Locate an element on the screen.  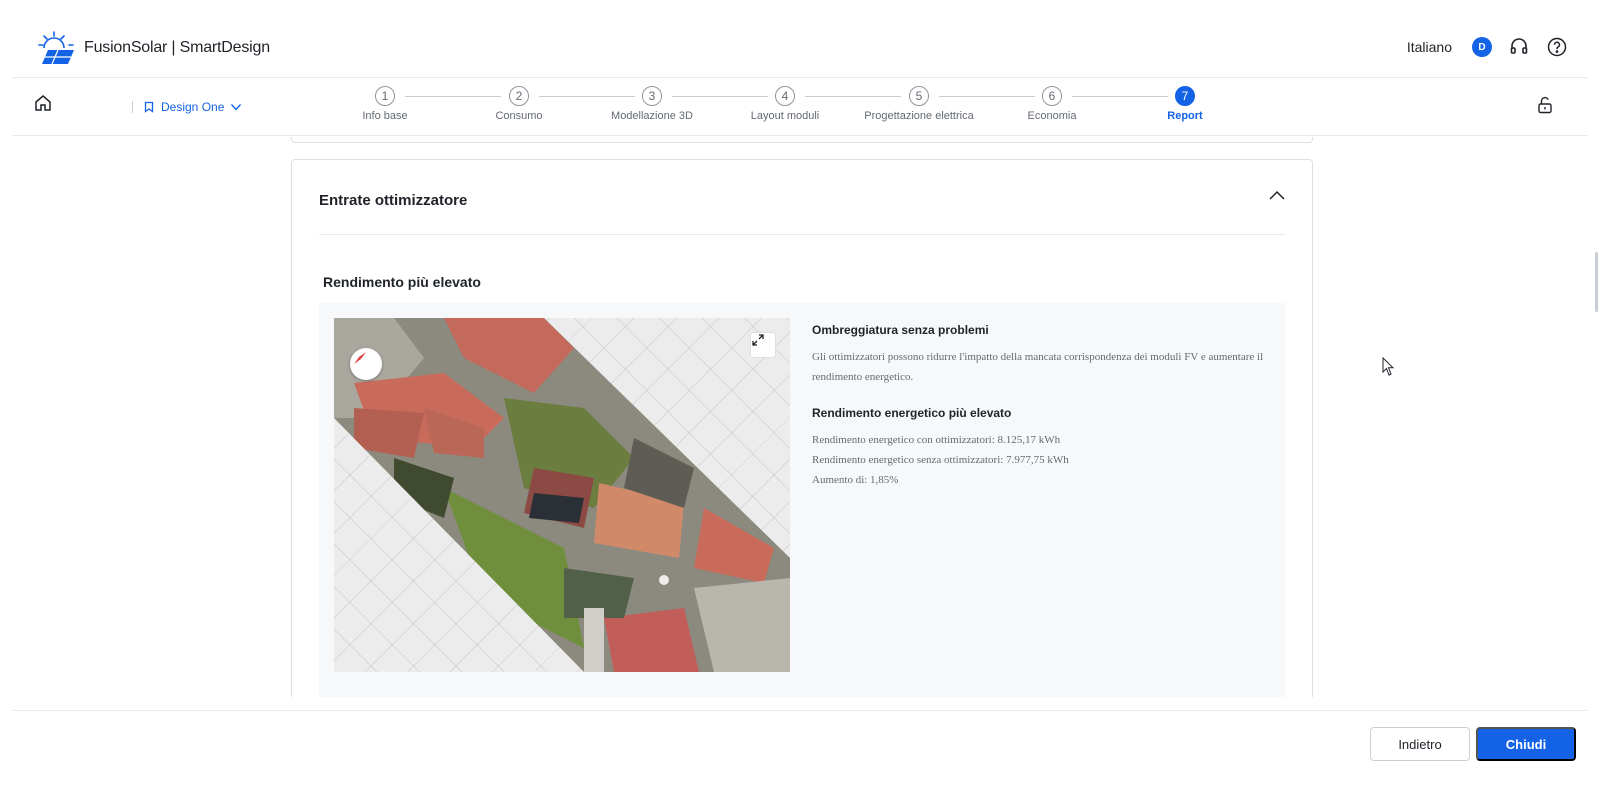
step-economia: 6 Economia is located at coordinates (1052, 104).